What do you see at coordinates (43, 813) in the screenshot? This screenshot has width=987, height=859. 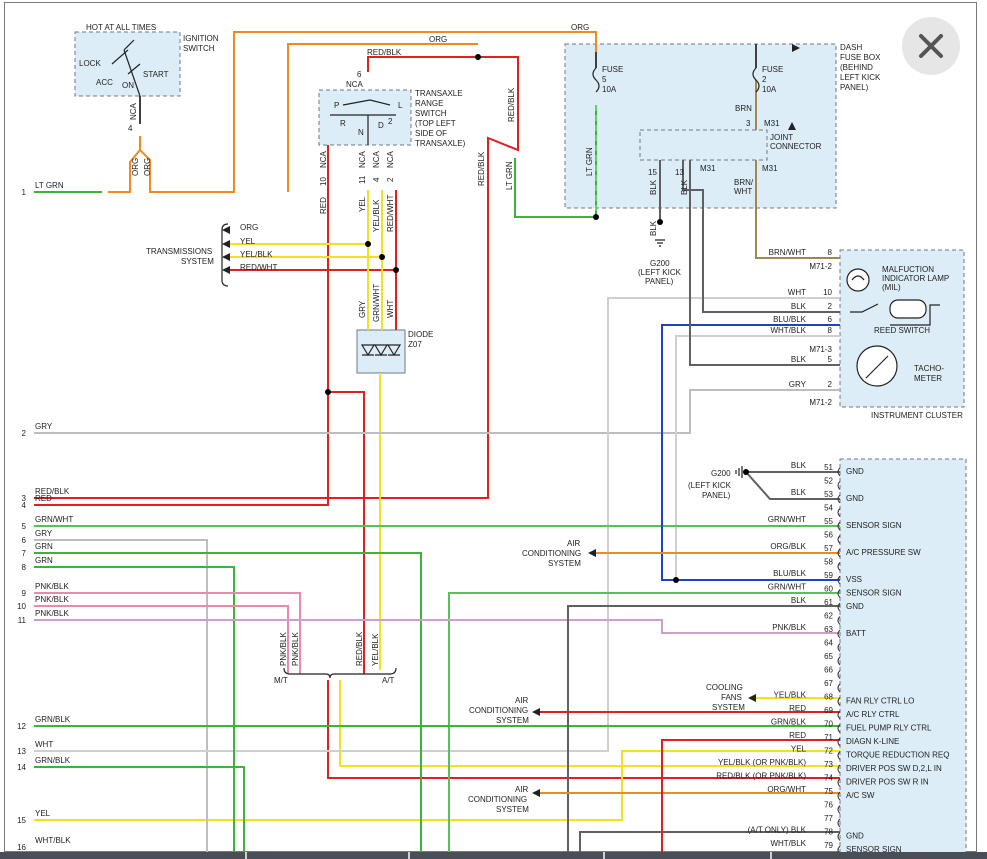 I see `left-pin-wire-label: YEL` at bounding box center [43, 813].